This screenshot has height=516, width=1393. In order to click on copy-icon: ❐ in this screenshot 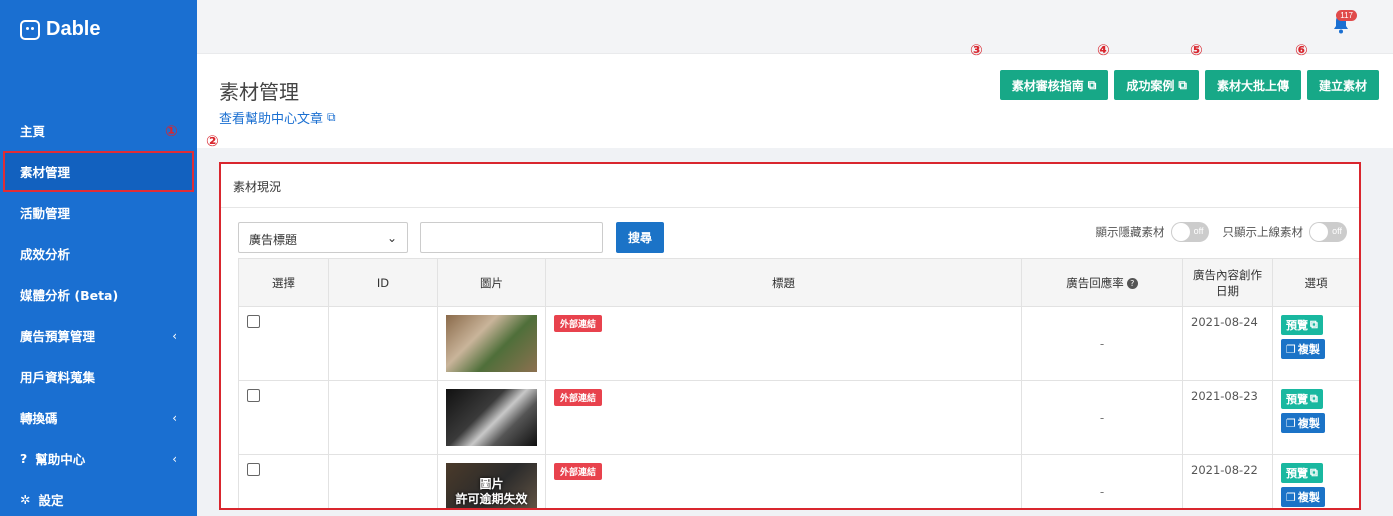, I will do `click(1291, 349)`.